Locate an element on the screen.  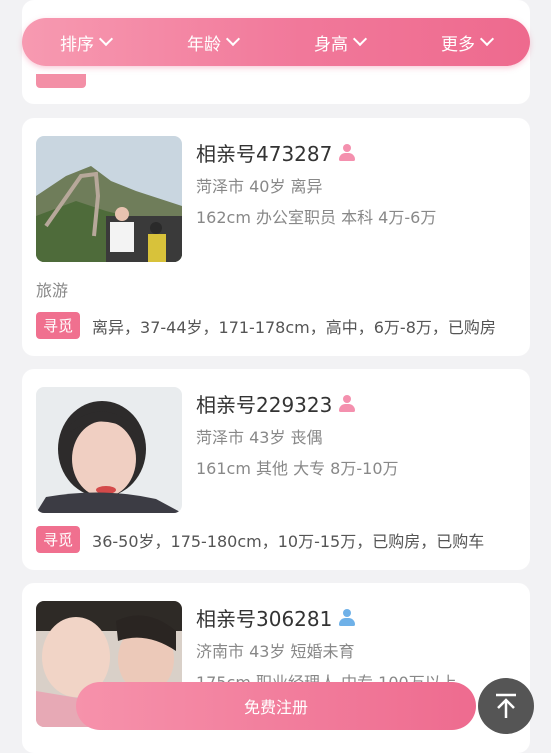
profile-basic-info: 菏泽市 43岁 丧偶 is located at coordinates (259, 437).